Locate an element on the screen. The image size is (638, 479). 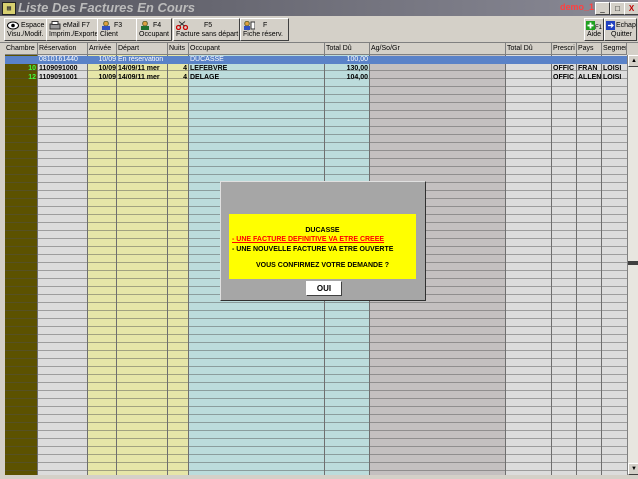
exit-icon is located at coordinates (610, 25).